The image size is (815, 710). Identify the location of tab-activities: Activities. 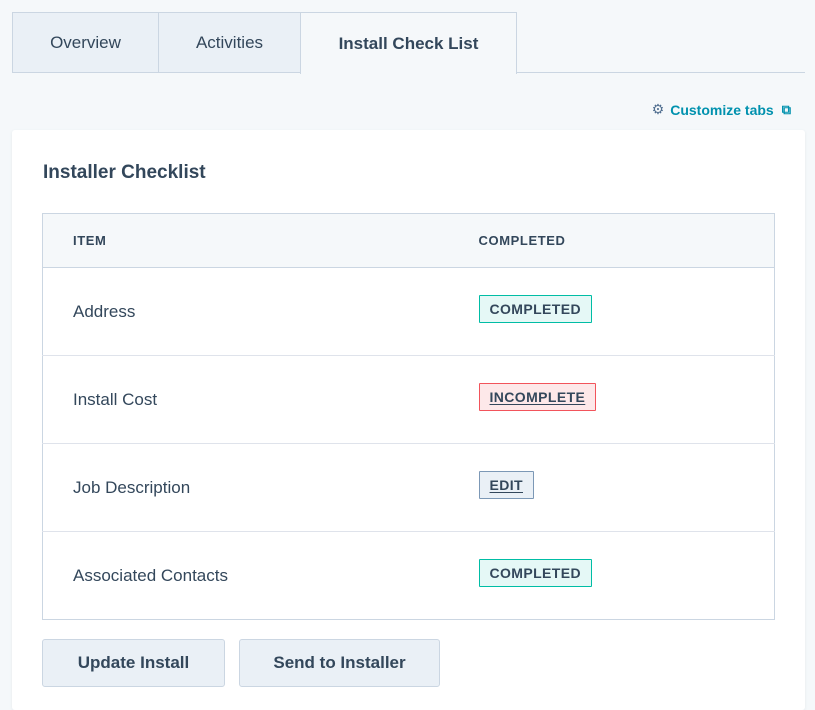
(229, 42).